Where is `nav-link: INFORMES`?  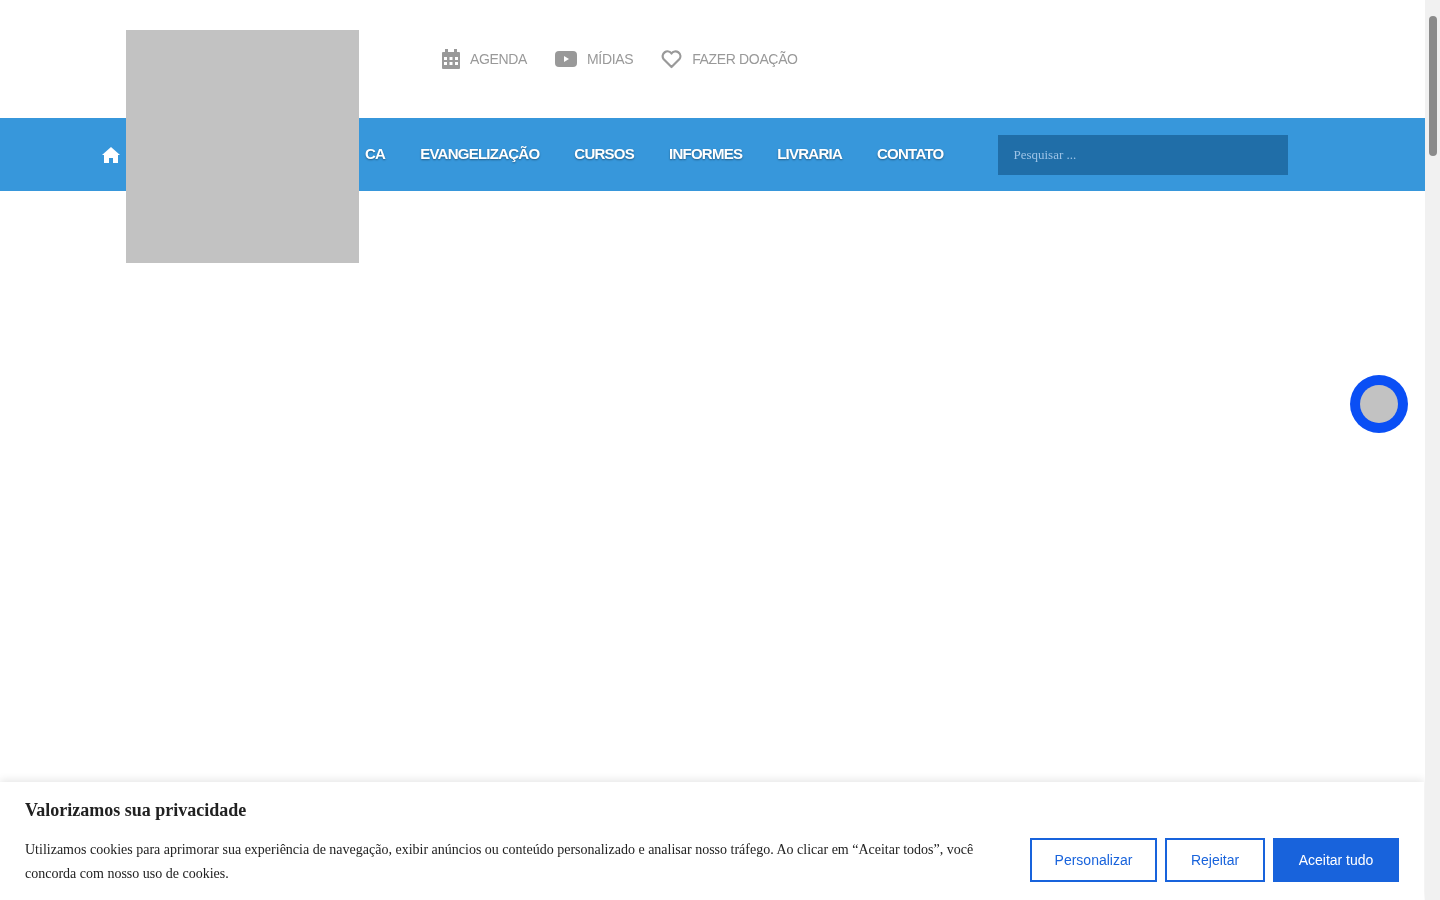
nav-link: INFORMES is located at coordinates (706, 154).